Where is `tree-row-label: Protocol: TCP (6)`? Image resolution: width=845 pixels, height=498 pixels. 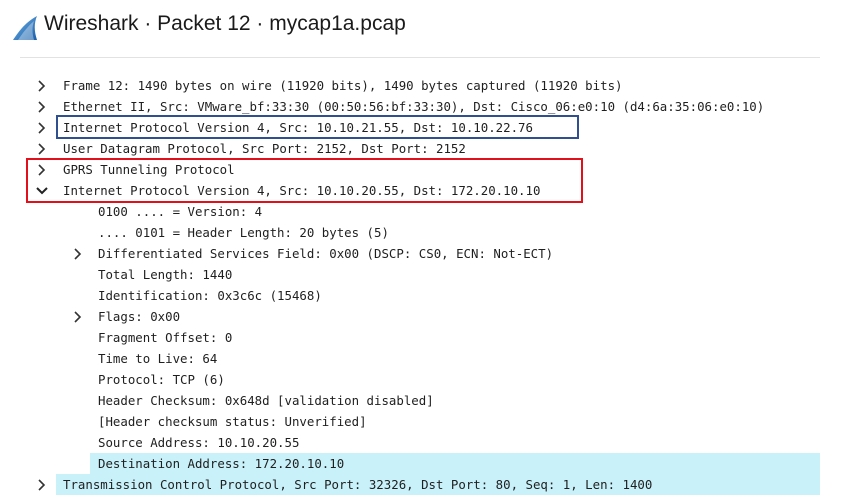 tree-row-label: Protocol: TCP (6) is located at coordinates (161, 379).